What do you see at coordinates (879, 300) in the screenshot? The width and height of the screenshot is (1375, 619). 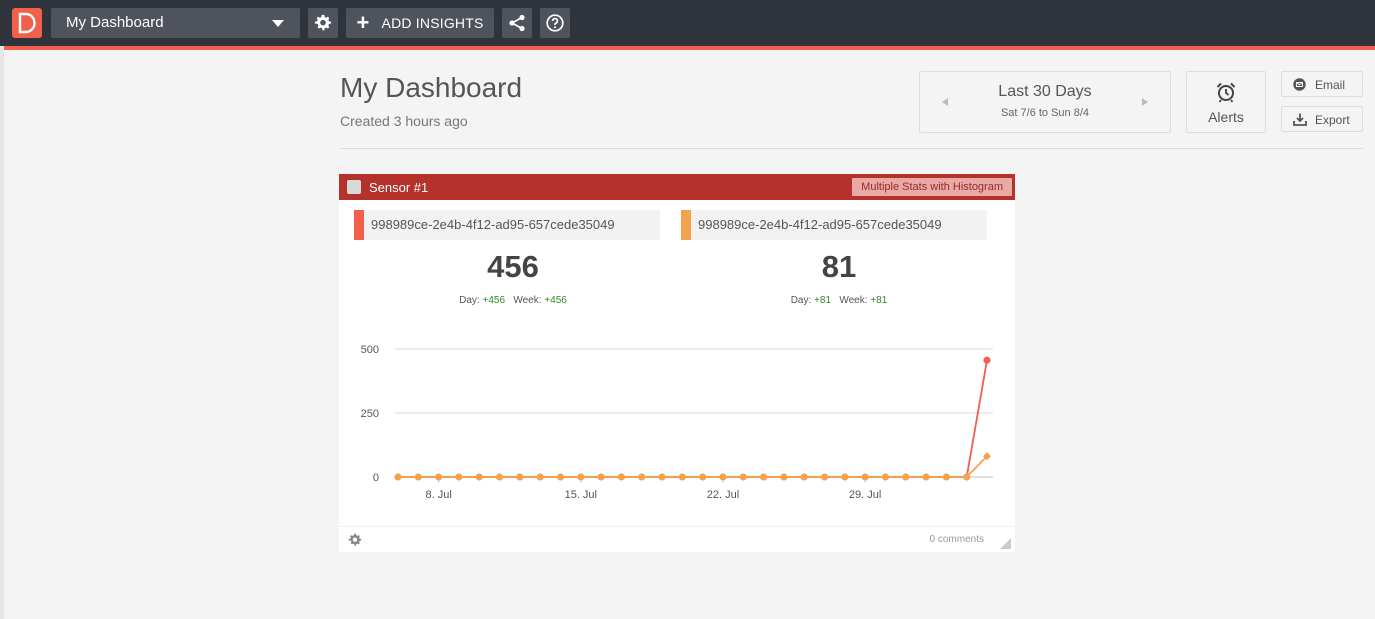 I see `week-delta: +81` at bounding box center [879, 300].